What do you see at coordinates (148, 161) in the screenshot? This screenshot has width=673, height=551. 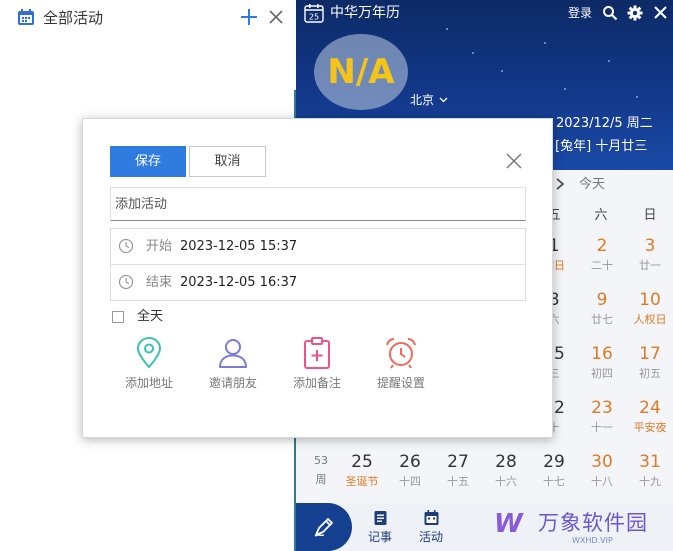 I see `save-button: 保存` at bounding box center [148, 161].